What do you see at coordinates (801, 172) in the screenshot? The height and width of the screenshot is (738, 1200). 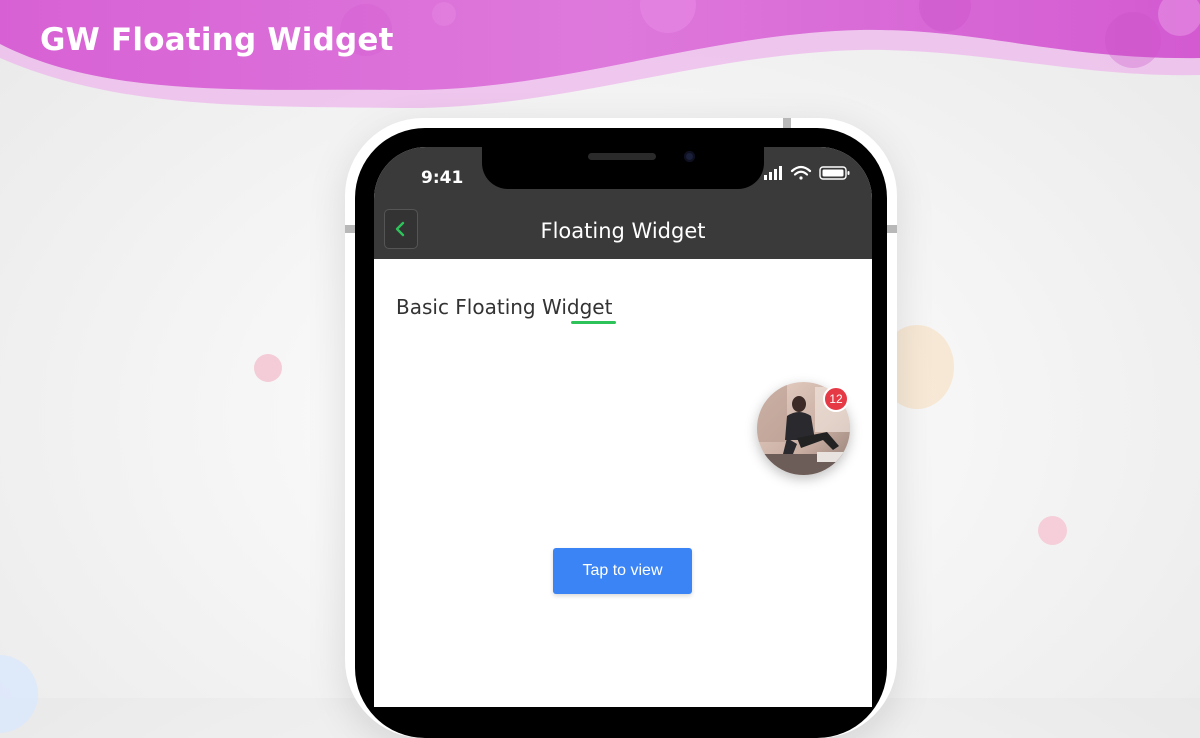 I see `wifi-icon` at bounding box center [801, 172].